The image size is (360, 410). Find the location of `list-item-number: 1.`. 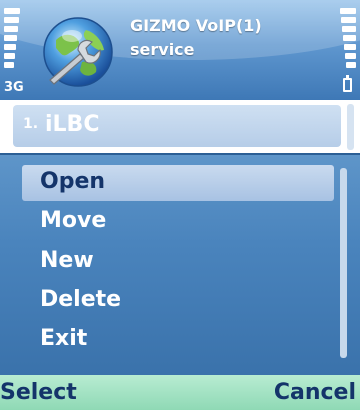

list-item-number: 1. is located at coordinates (31, 124).